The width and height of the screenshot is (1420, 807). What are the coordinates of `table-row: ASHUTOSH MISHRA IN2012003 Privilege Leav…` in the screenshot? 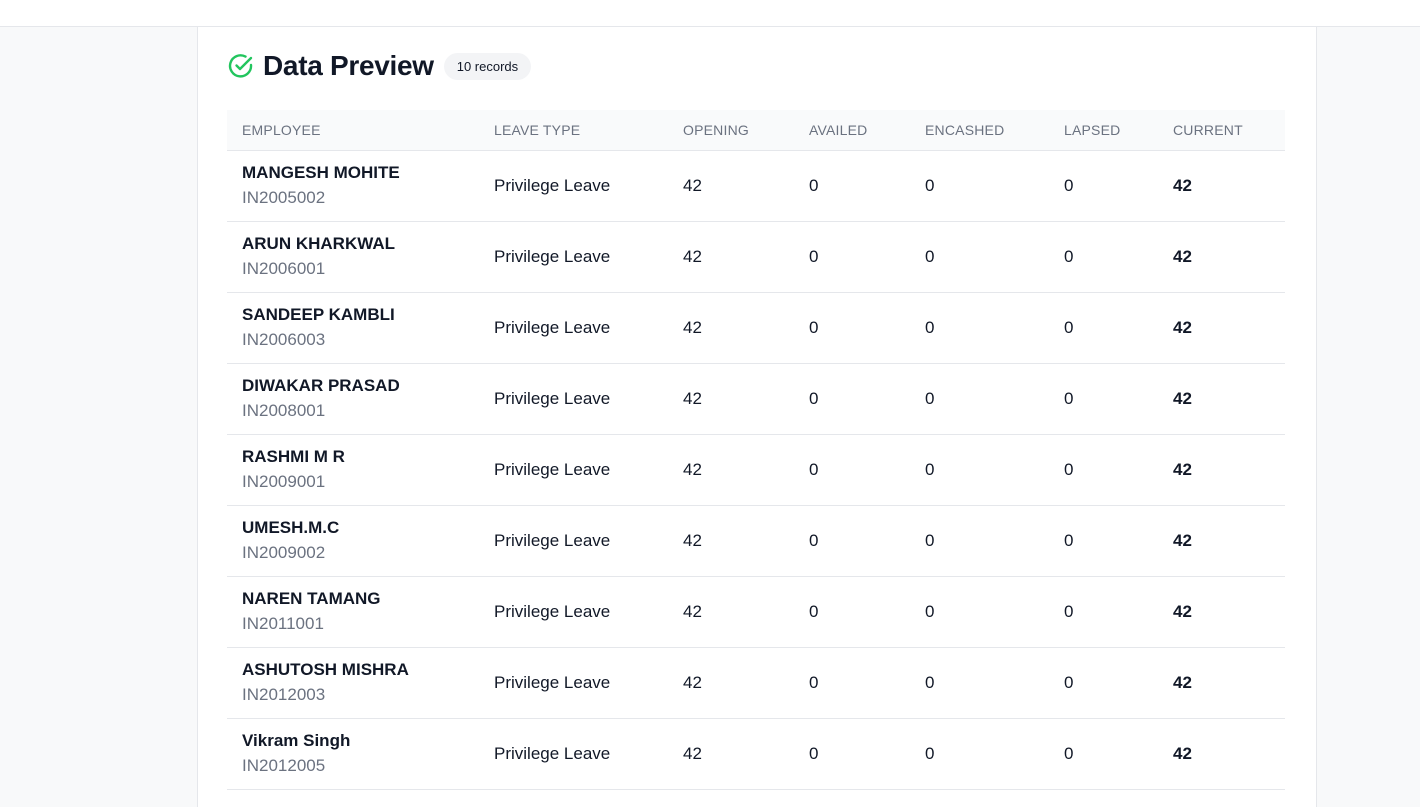 It's located at (756, 683).